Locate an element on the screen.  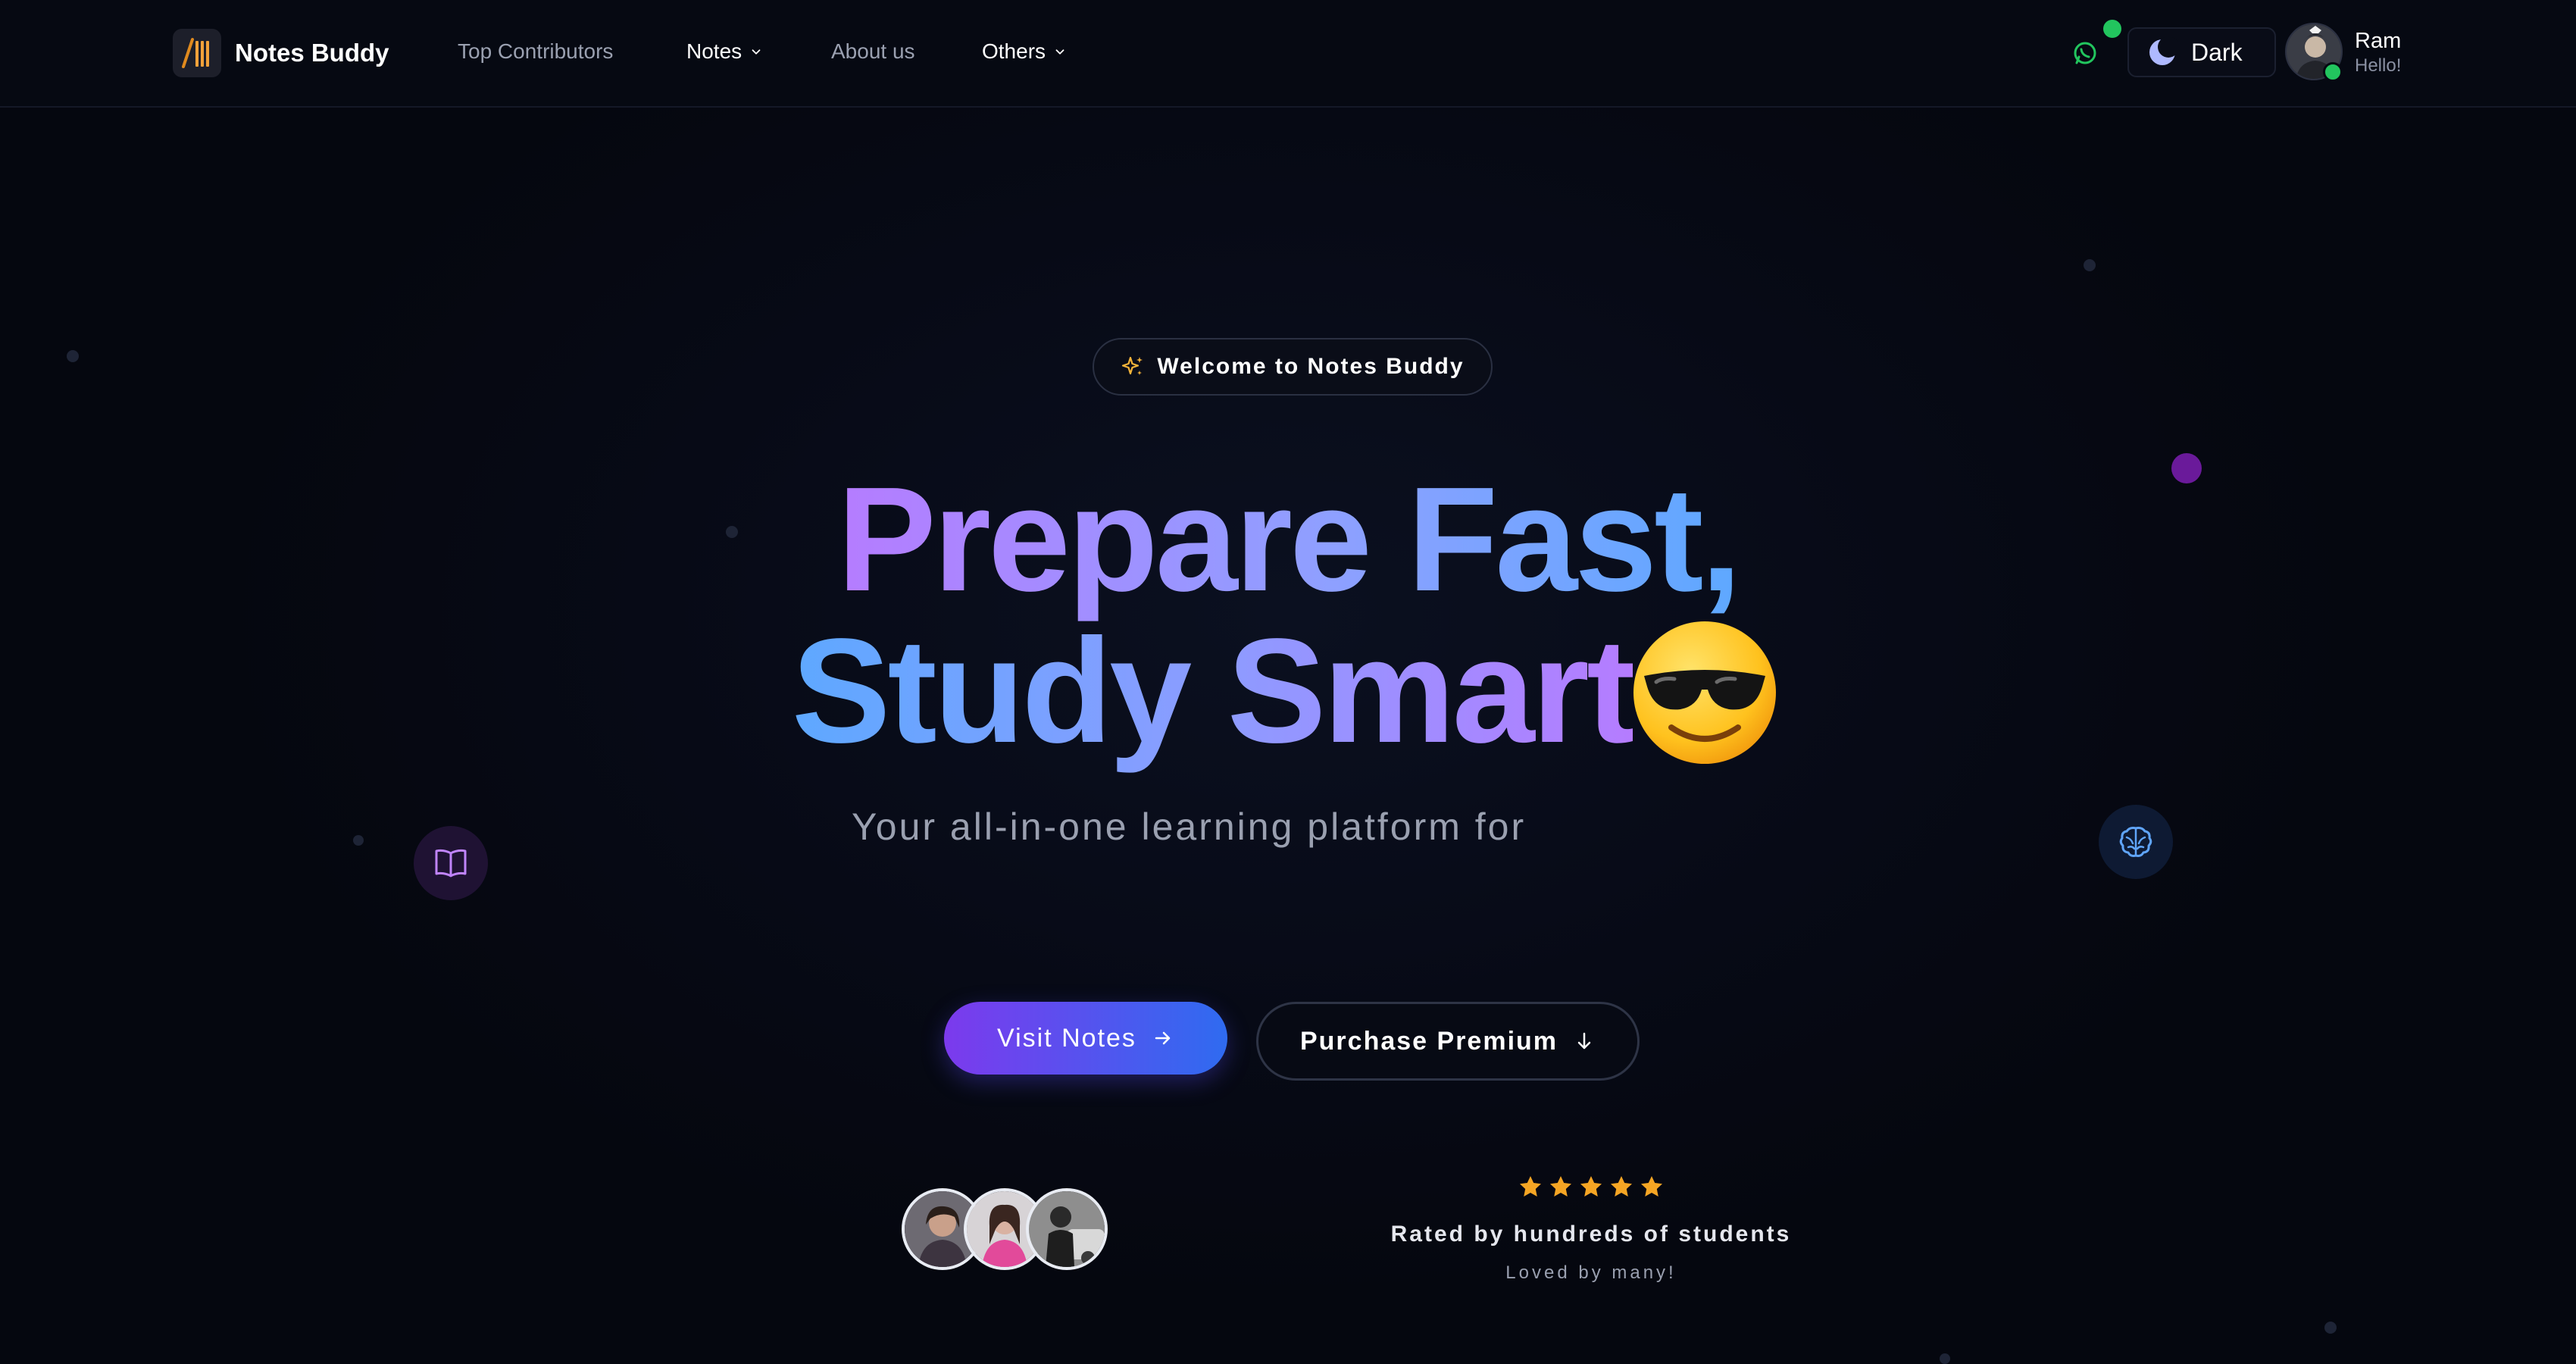
brand-name: Notes Buddy is located at coordinates (312, 53).